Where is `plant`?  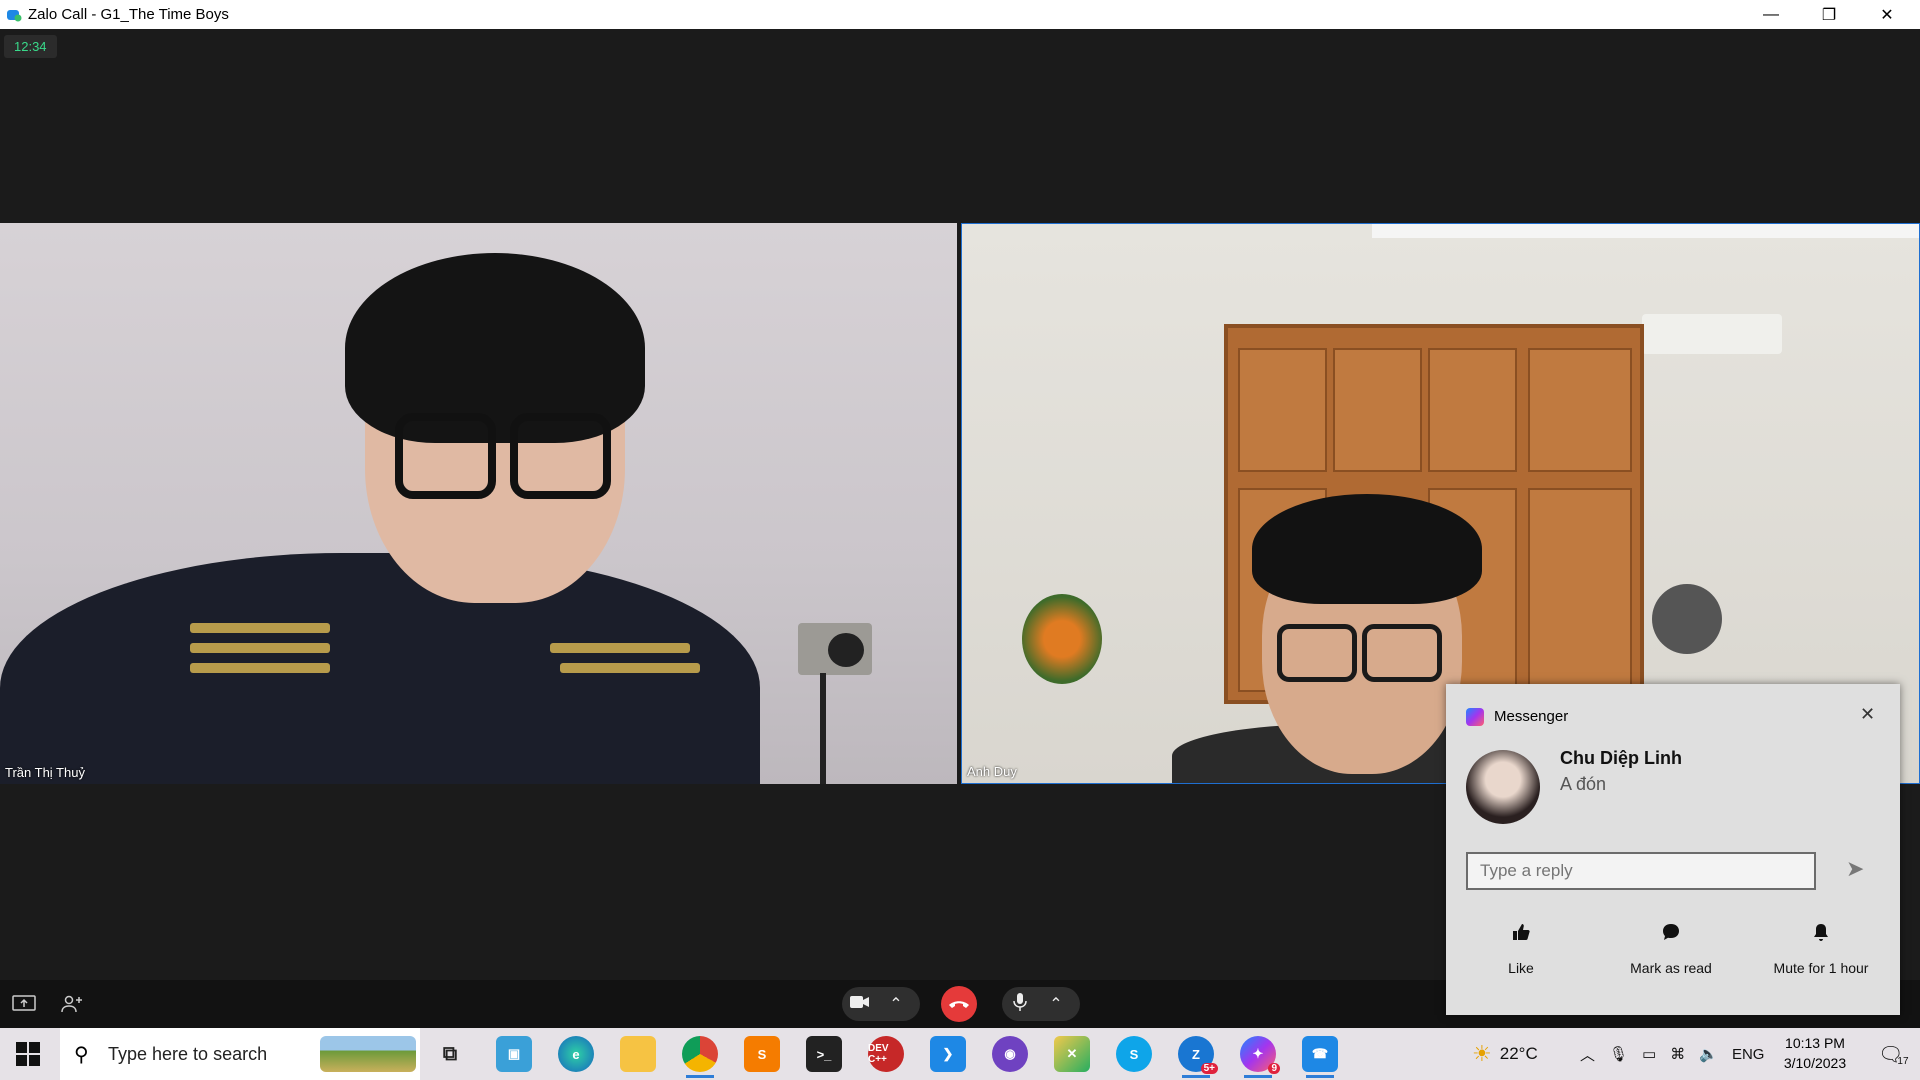 plant is located at coordinates (1062, 639).